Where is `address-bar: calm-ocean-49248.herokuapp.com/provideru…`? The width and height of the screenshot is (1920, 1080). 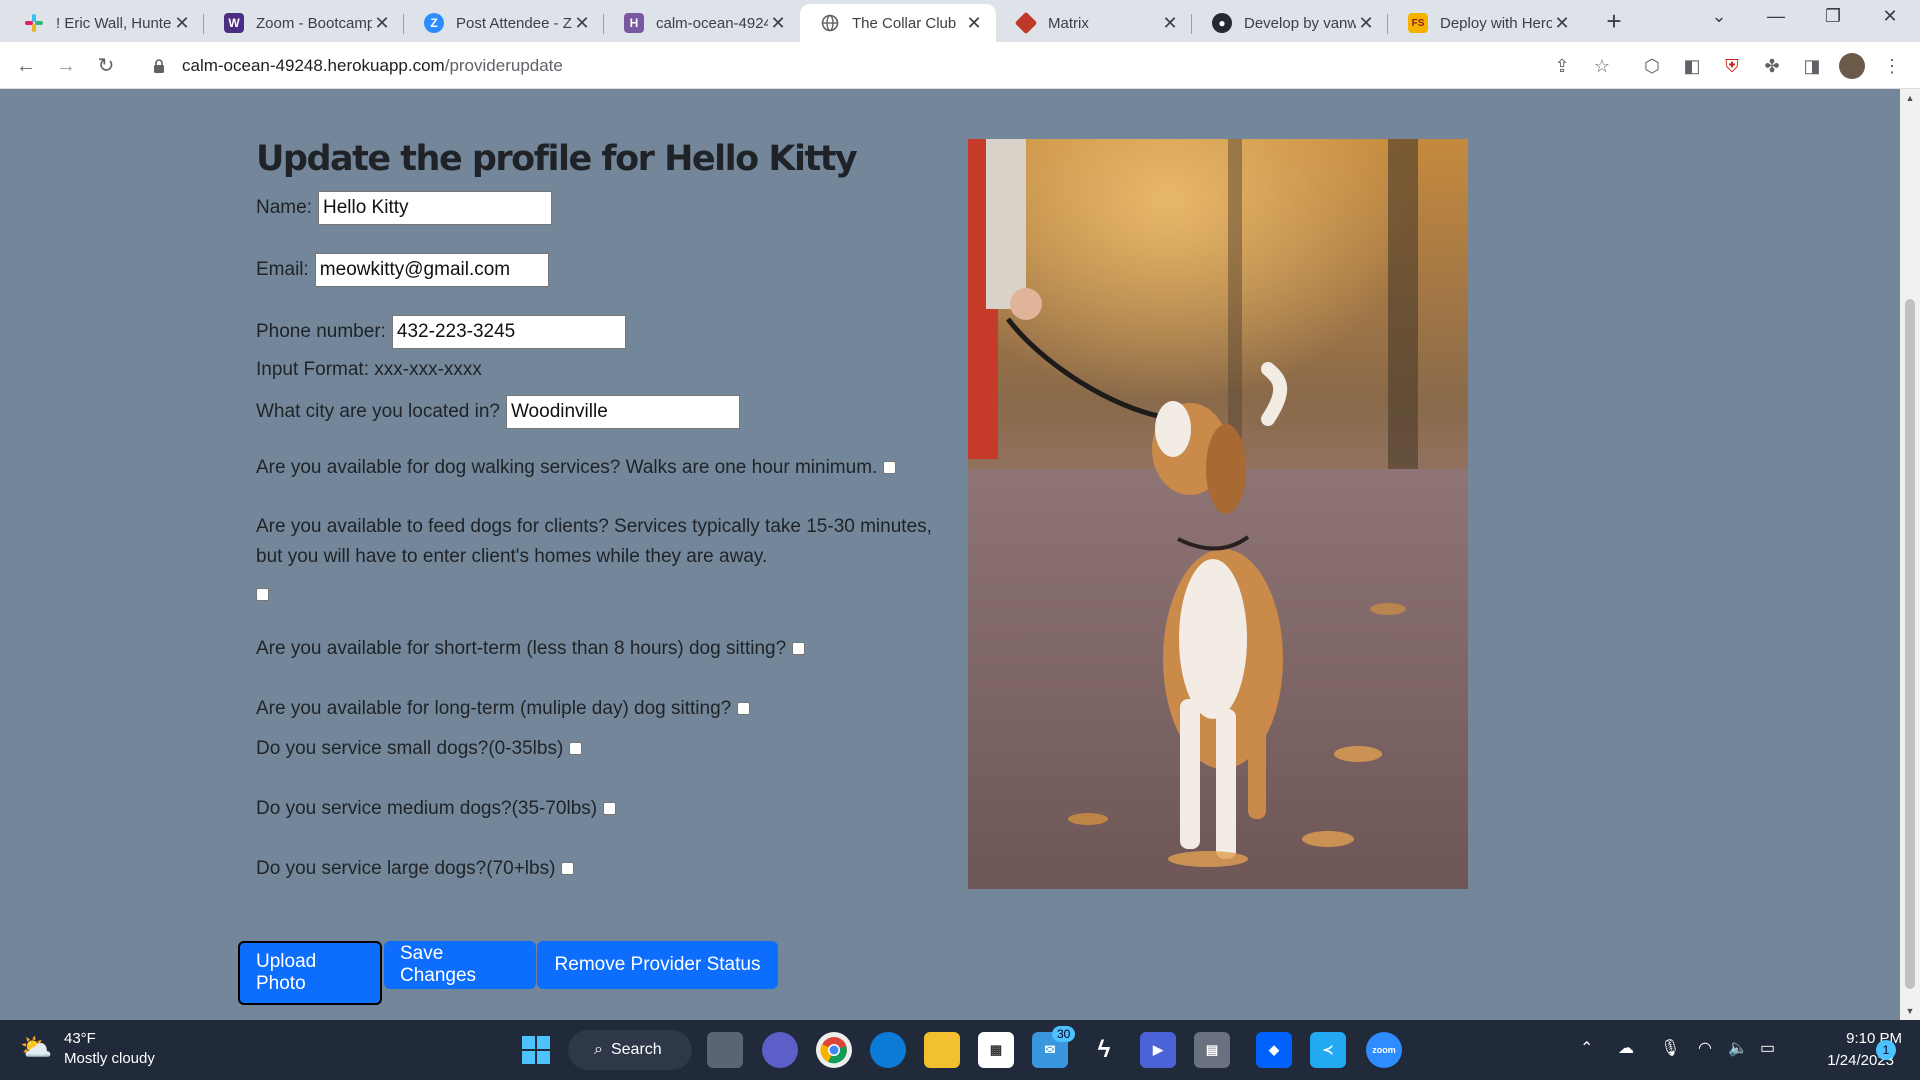
address-bar: calm-ocean-49248.herokuapp.com/provideru… is located at coordinates (876, 66).